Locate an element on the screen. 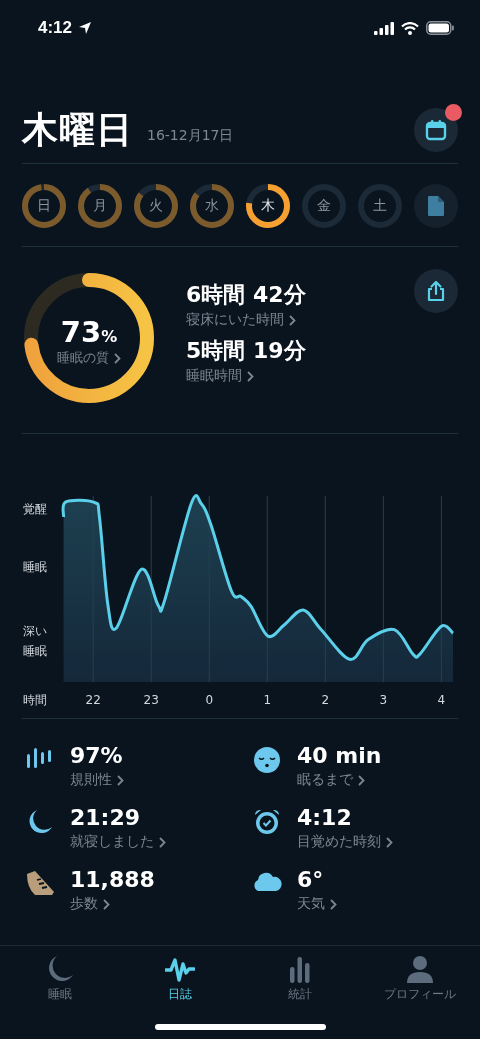  stat-value: 21:29 is located at coordinates (106, 818).